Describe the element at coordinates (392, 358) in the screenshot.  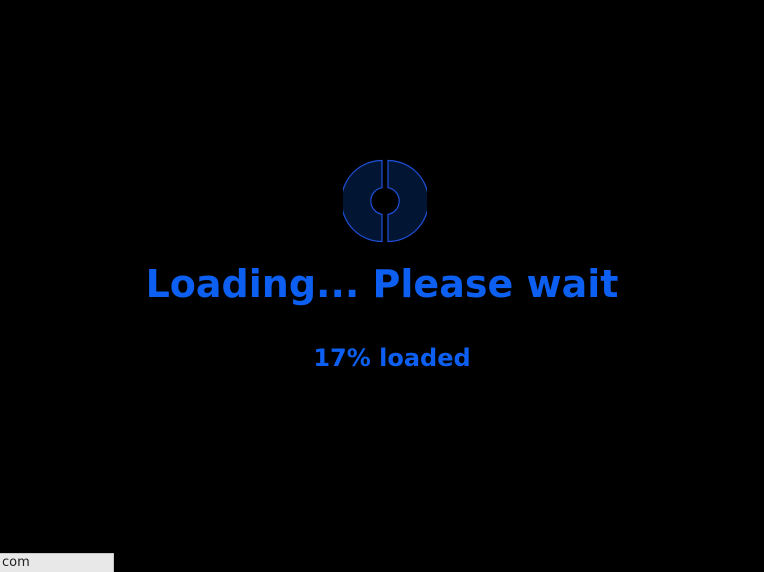
I see `loading-progress-text: 17% loaded` at that location.